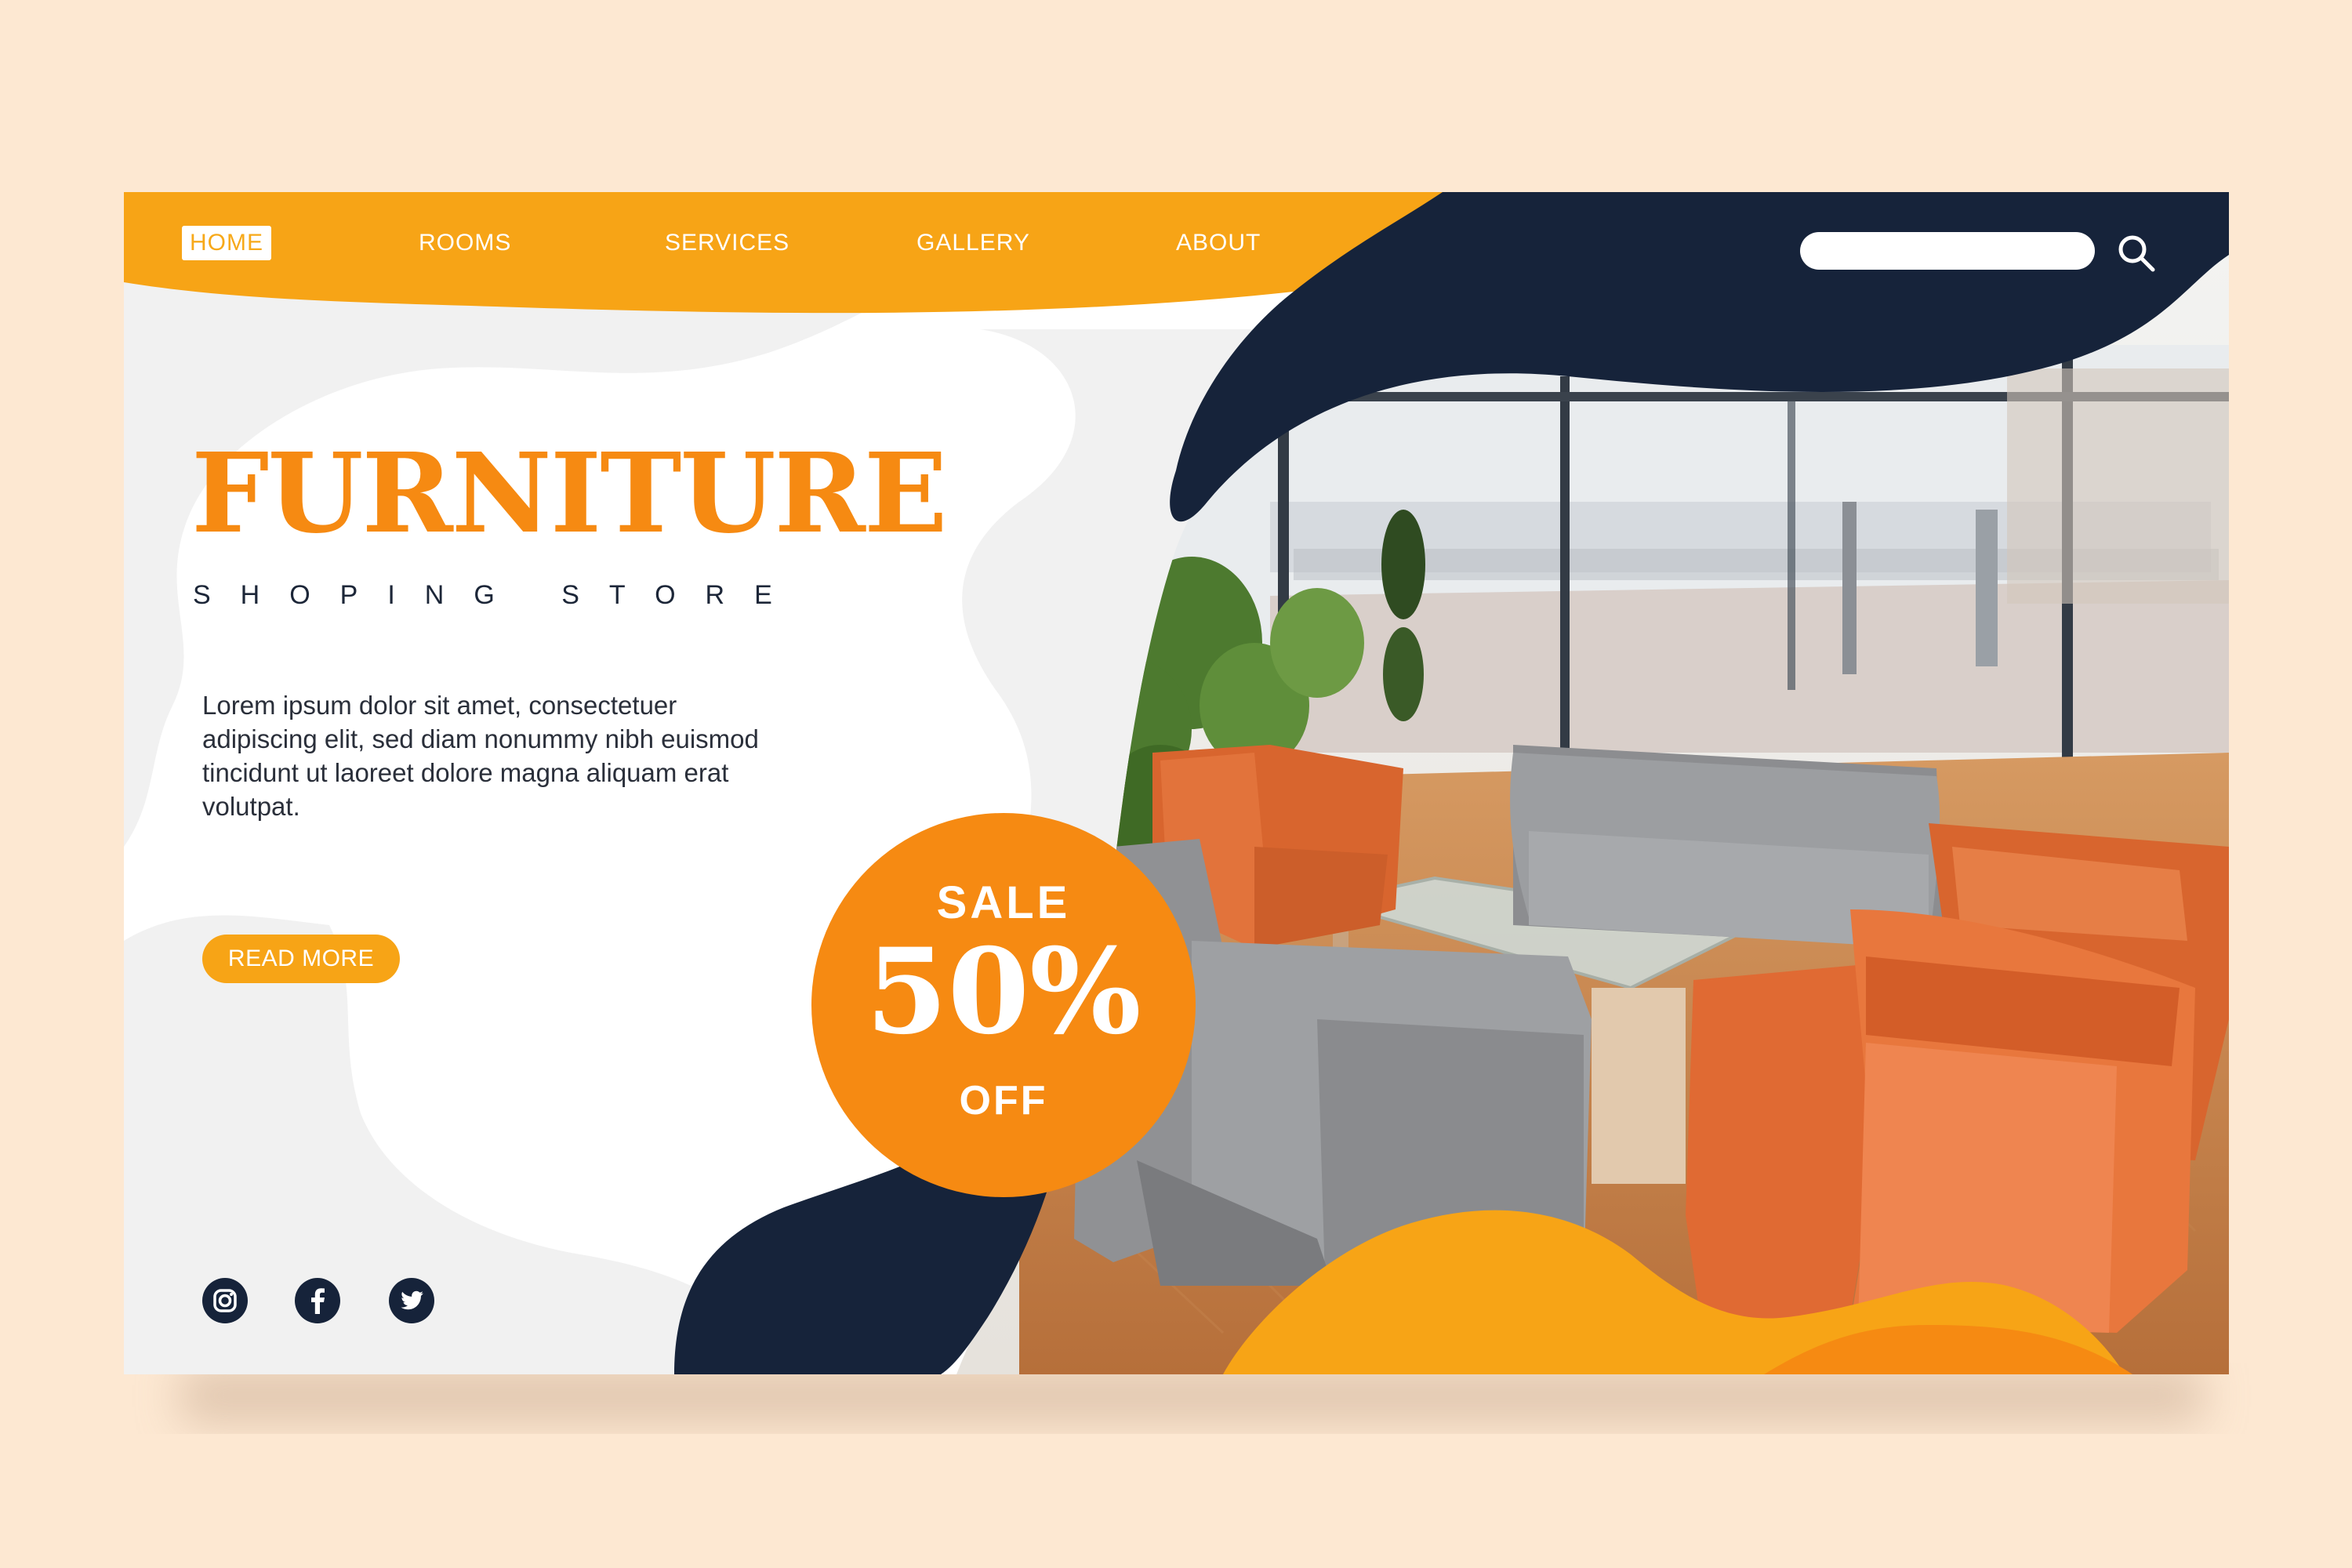 This screenshot has height=1568, width=2352. Describe the element at coordinates (465, 243) in the screenshot. I see `nav-rooms: ROOMS` at that location.